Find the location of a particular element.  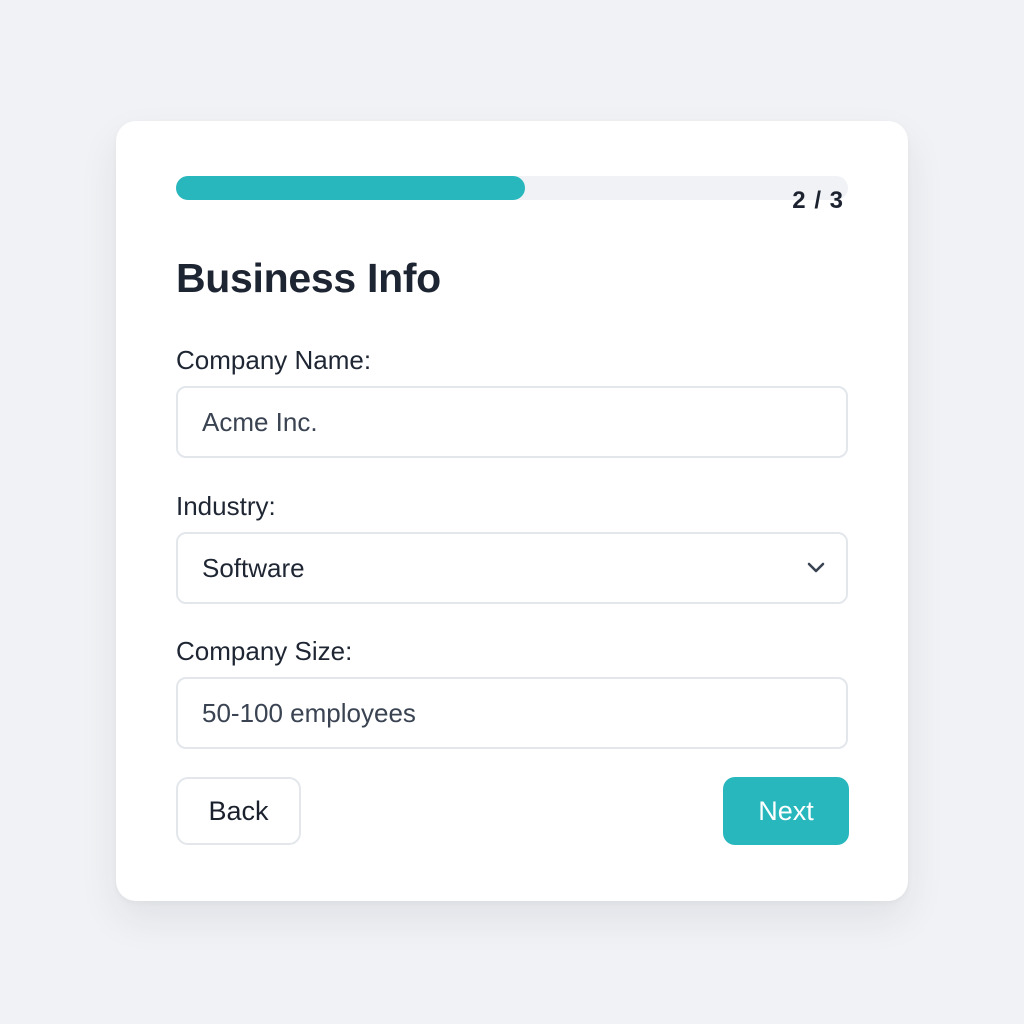

progress-bar-fill is located at coordinates (351, 188).